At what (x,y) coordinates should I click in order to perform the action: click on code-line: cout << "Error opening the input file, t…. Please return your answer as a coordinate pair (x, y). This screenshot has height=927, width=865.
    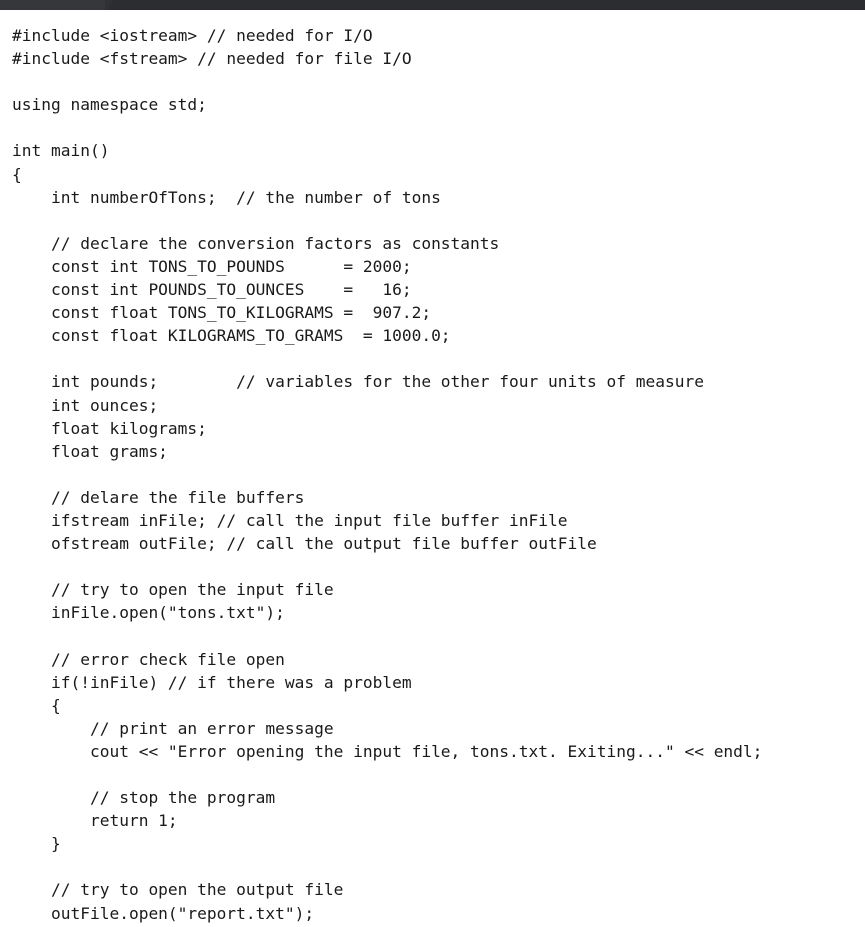
    Looking at the image, I should click on (387, 751).